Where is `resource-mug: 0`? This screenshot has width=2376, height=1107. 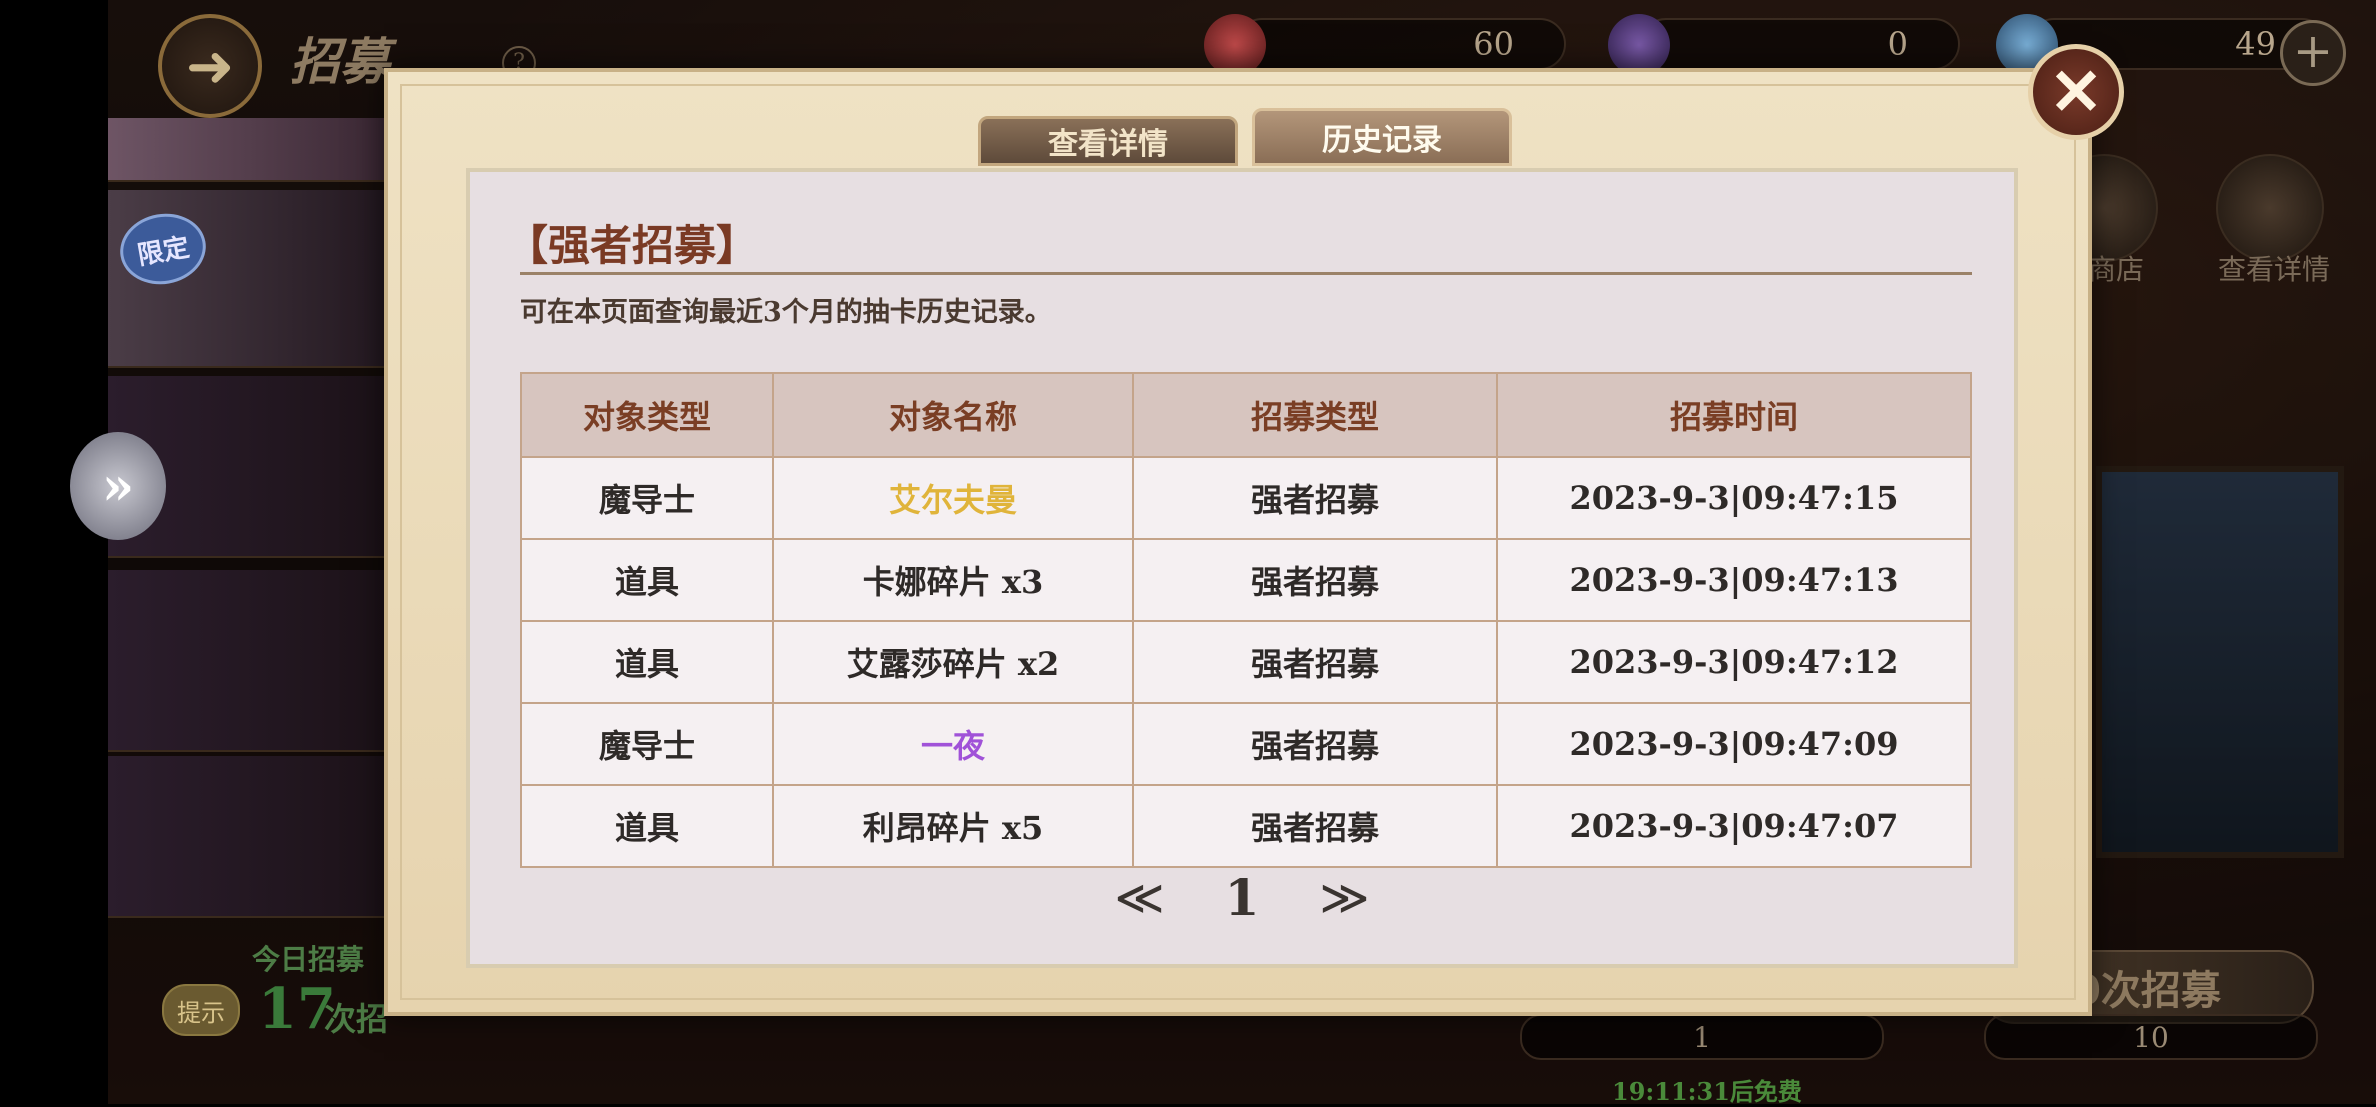 resource-mug: 0 is located at coordinates (1784, 45).